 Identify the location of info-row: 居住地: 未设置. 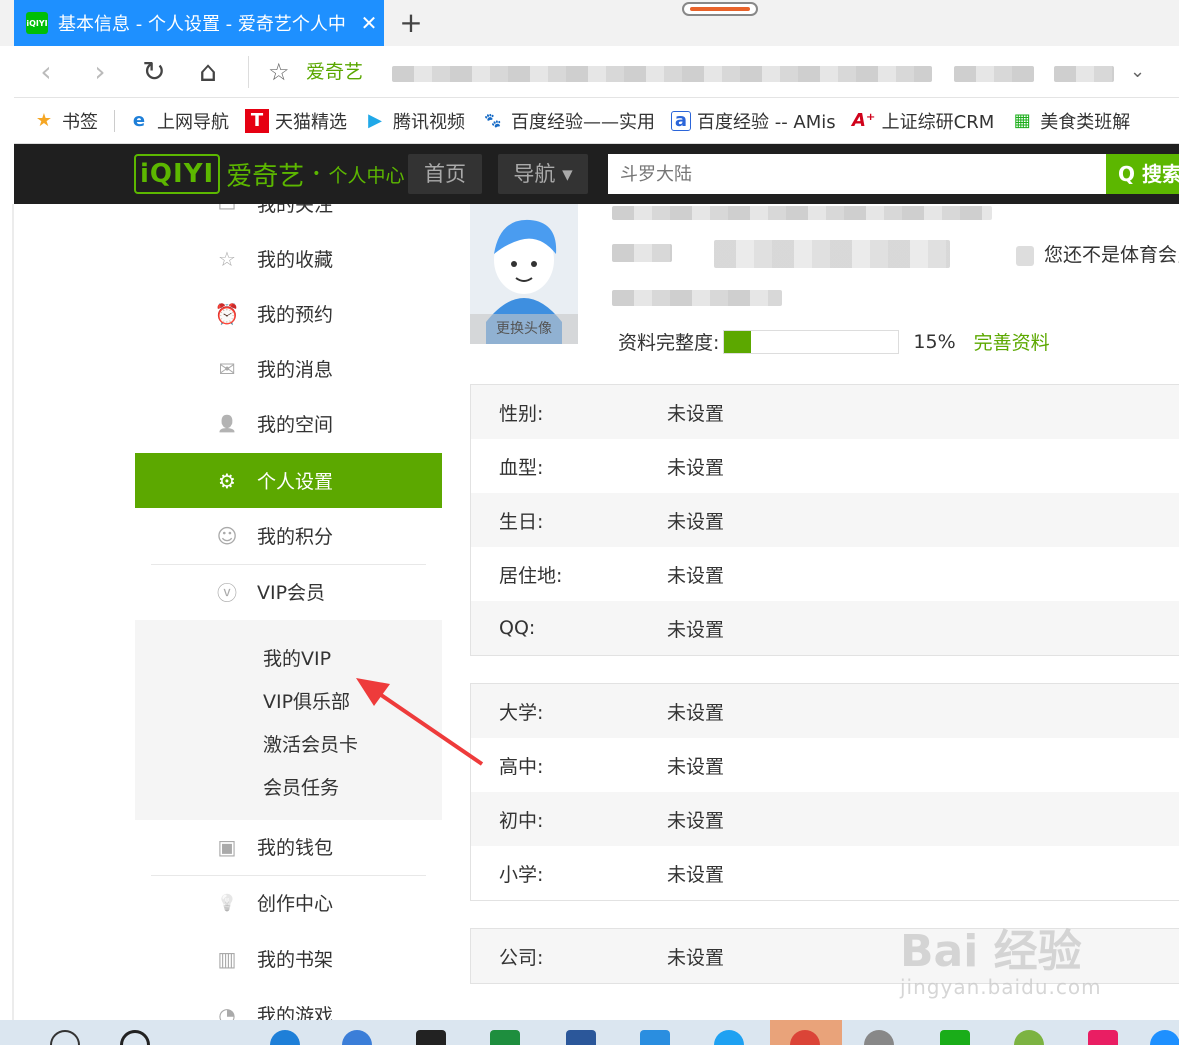
(825, 574).